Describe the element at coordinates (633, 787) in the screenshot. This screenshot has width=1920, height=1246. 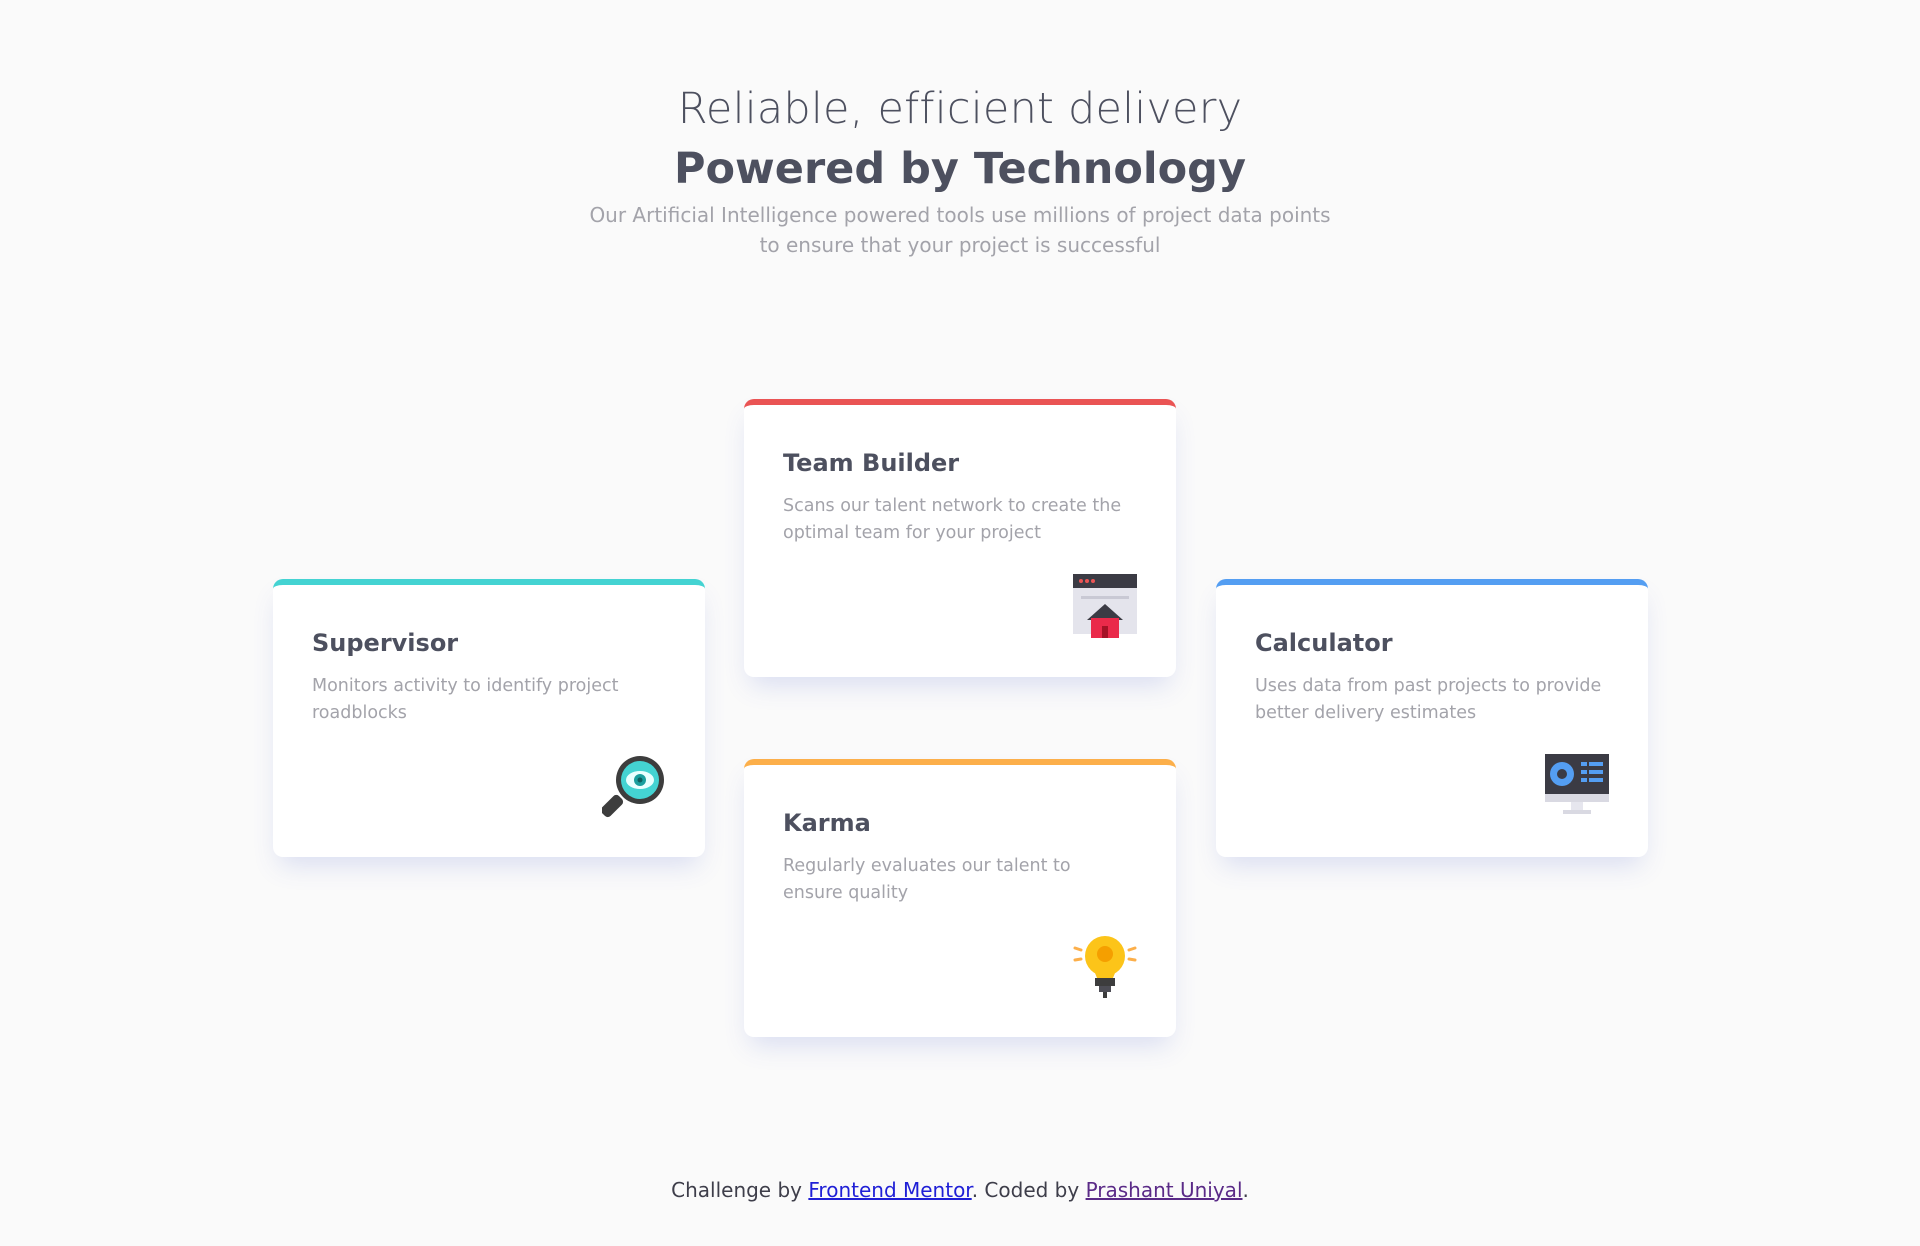
I see `magnifier-eye-icon` at that location.